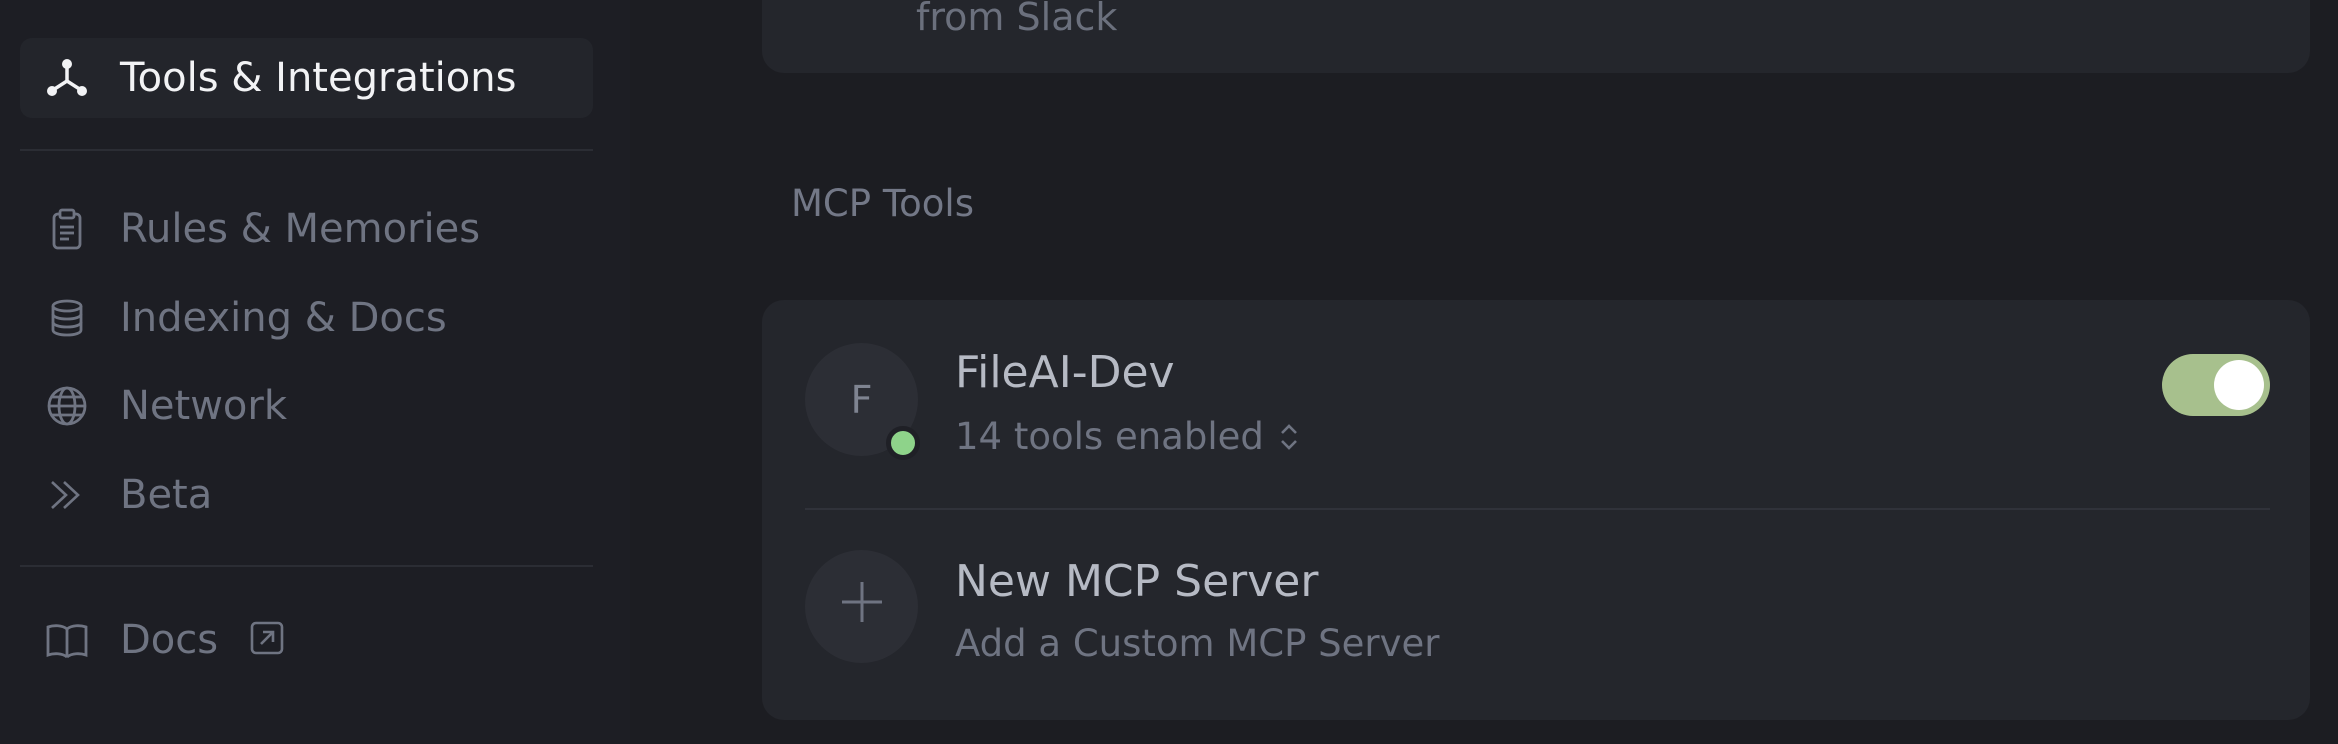 The width and height of the screenshot is (2338, 744). Describe the element at coordinates (2239, 385) in the screenshot. I see `toggle-knob` at that location.